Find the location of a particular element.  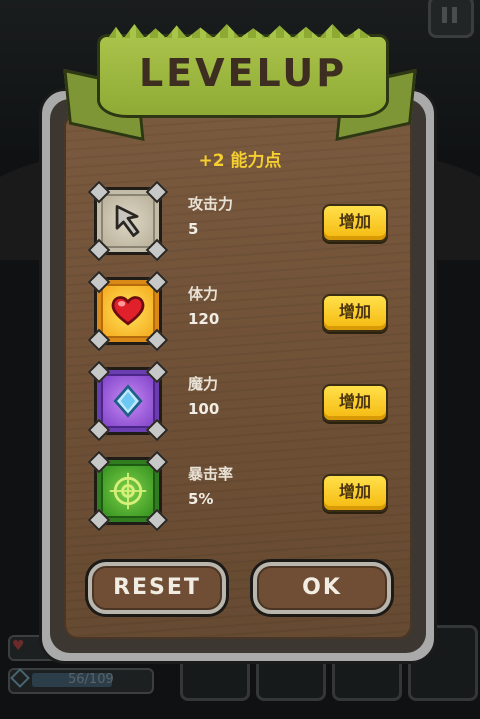

reset-button: RESET is located at coordinates (157, 588).